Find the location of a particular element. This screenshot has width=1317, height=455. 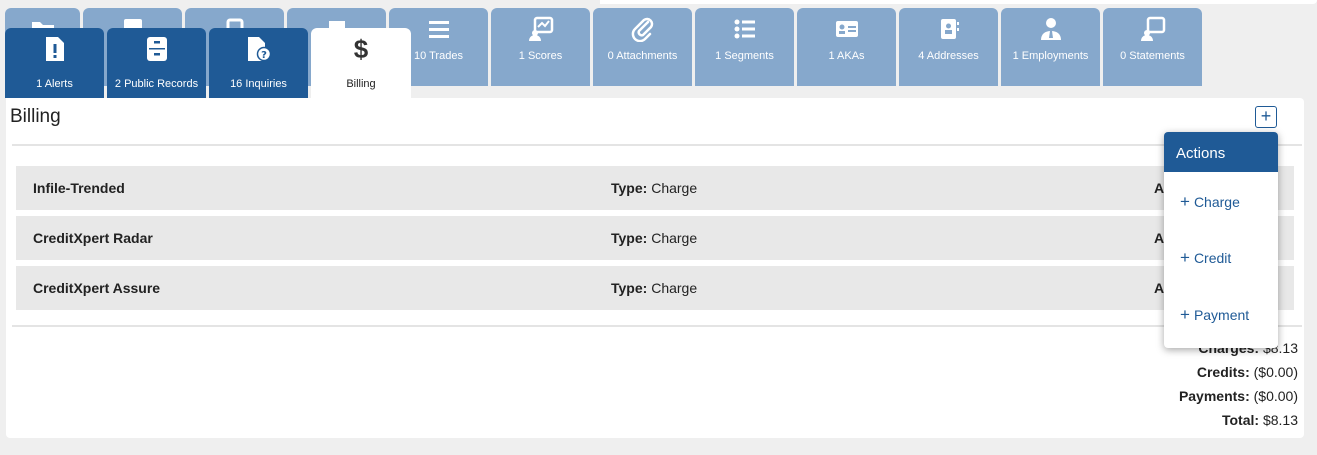

tab-label: 1 AKAs is located at coordinates (846, 56).